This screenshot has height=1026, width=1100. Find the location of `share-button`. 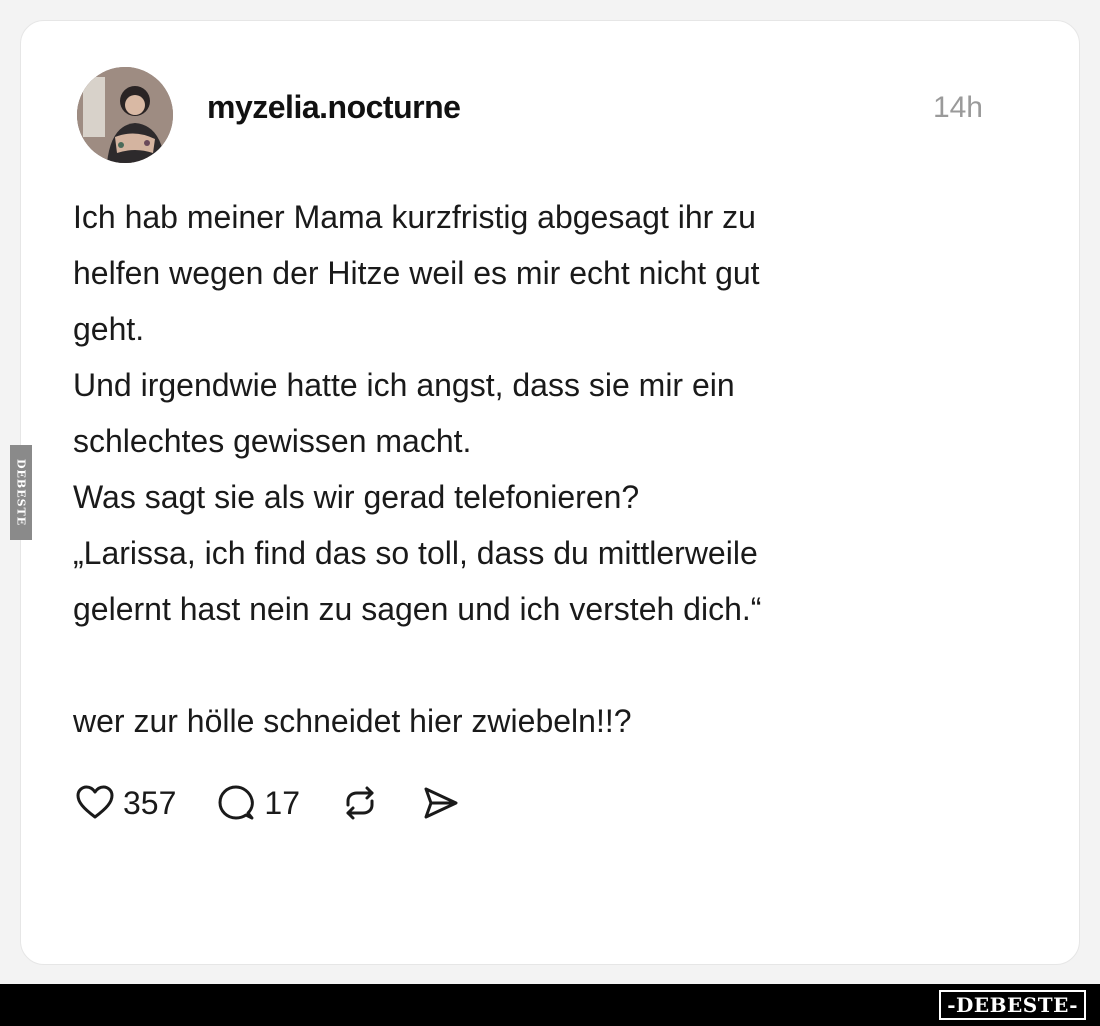

share-button is located at coordinates (440, 803).